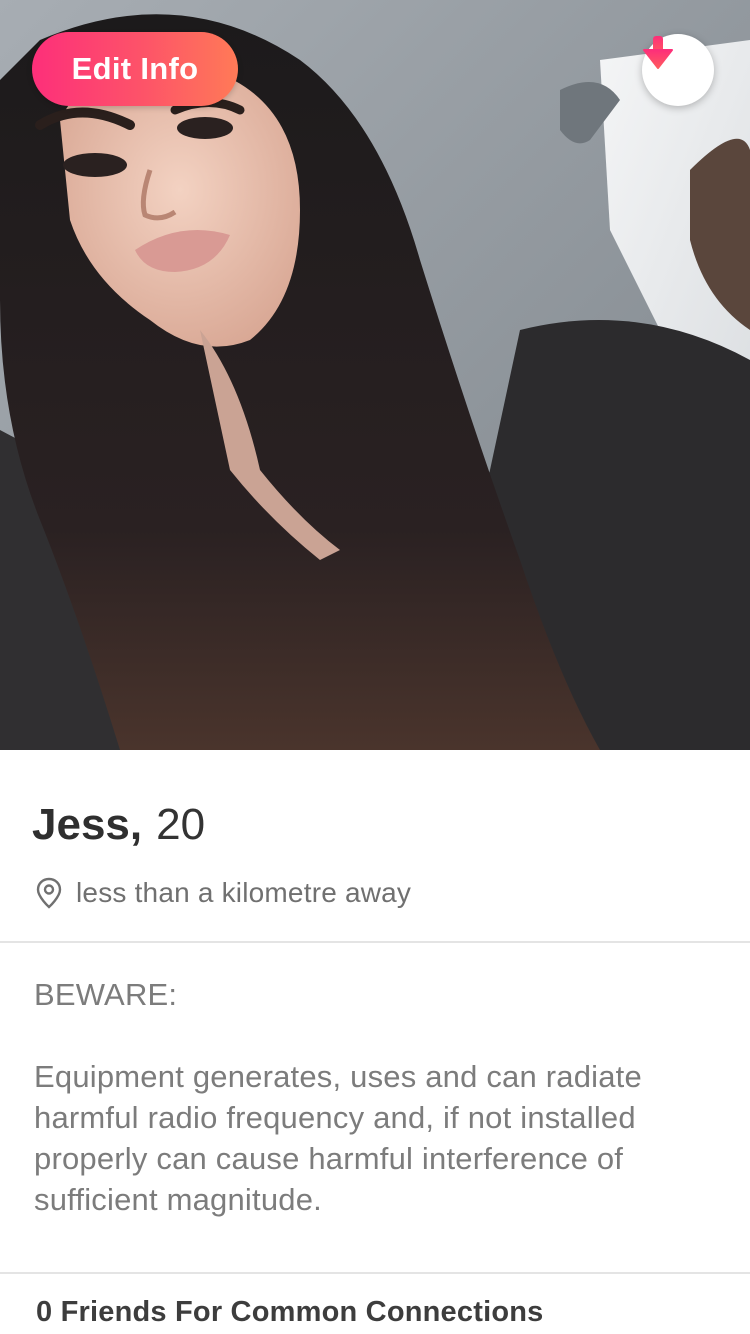 This screenshot has height=1334, width=750. Describe the element at coordinates (135, 69) in the screenshot. I see `edit-info-button: Edit Info` at that location.